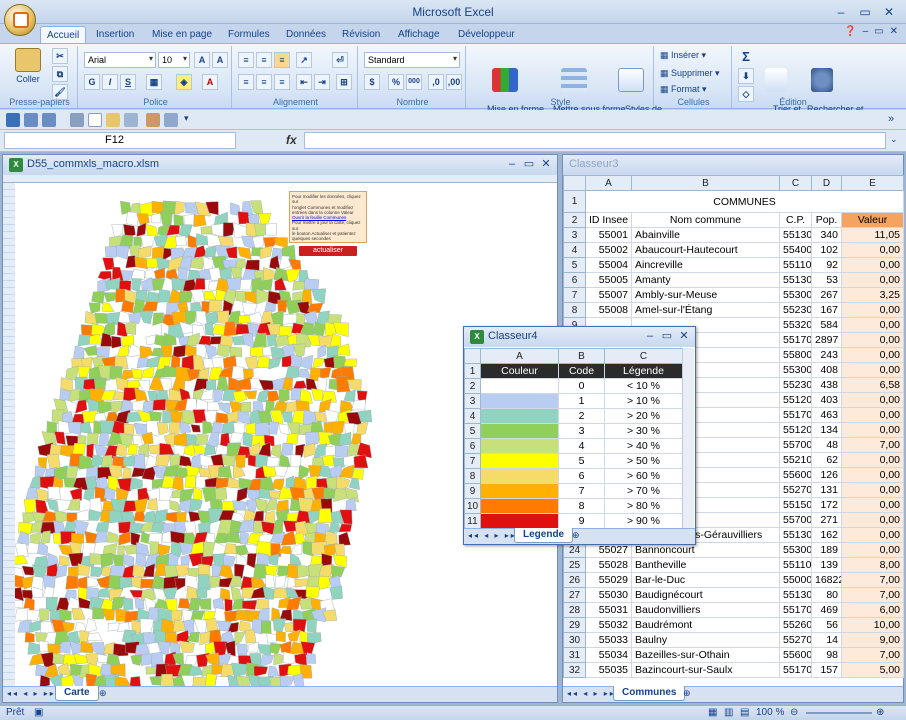 The height and width of the screenshot is (720, 906). What do you see at coordinates (414, 82) in the screenshot?
I see `thousands-button: 000` at bounding box center [414, 82].